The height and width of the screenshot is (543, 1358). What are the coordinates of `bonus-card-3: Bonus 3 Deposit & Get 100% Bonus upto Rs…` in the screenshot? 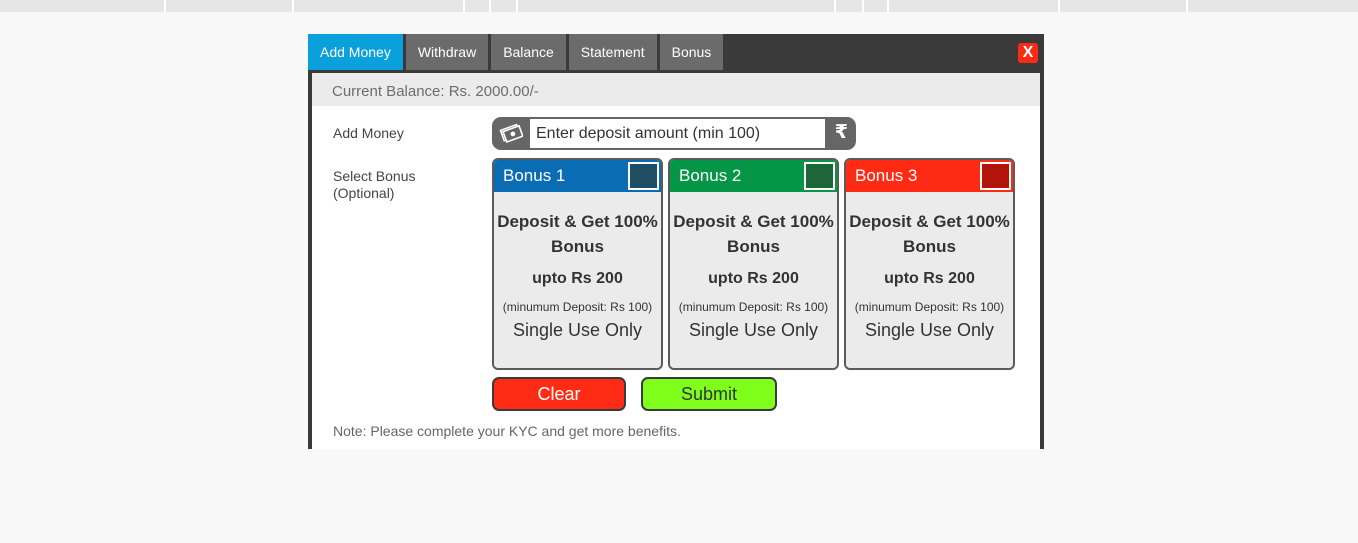 It's located at (929, 264).